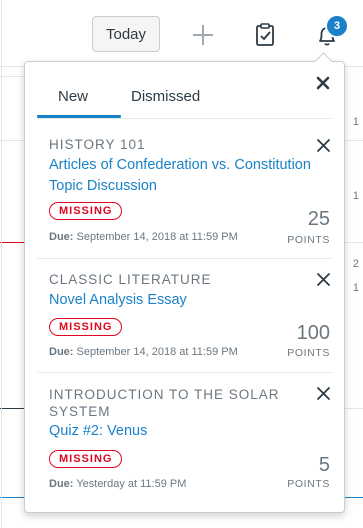 The width and height of the screenshot is (363, 528). Describe the element at coordinates (184, 118) in the screenshot. I see `tabs-divider` at that location.